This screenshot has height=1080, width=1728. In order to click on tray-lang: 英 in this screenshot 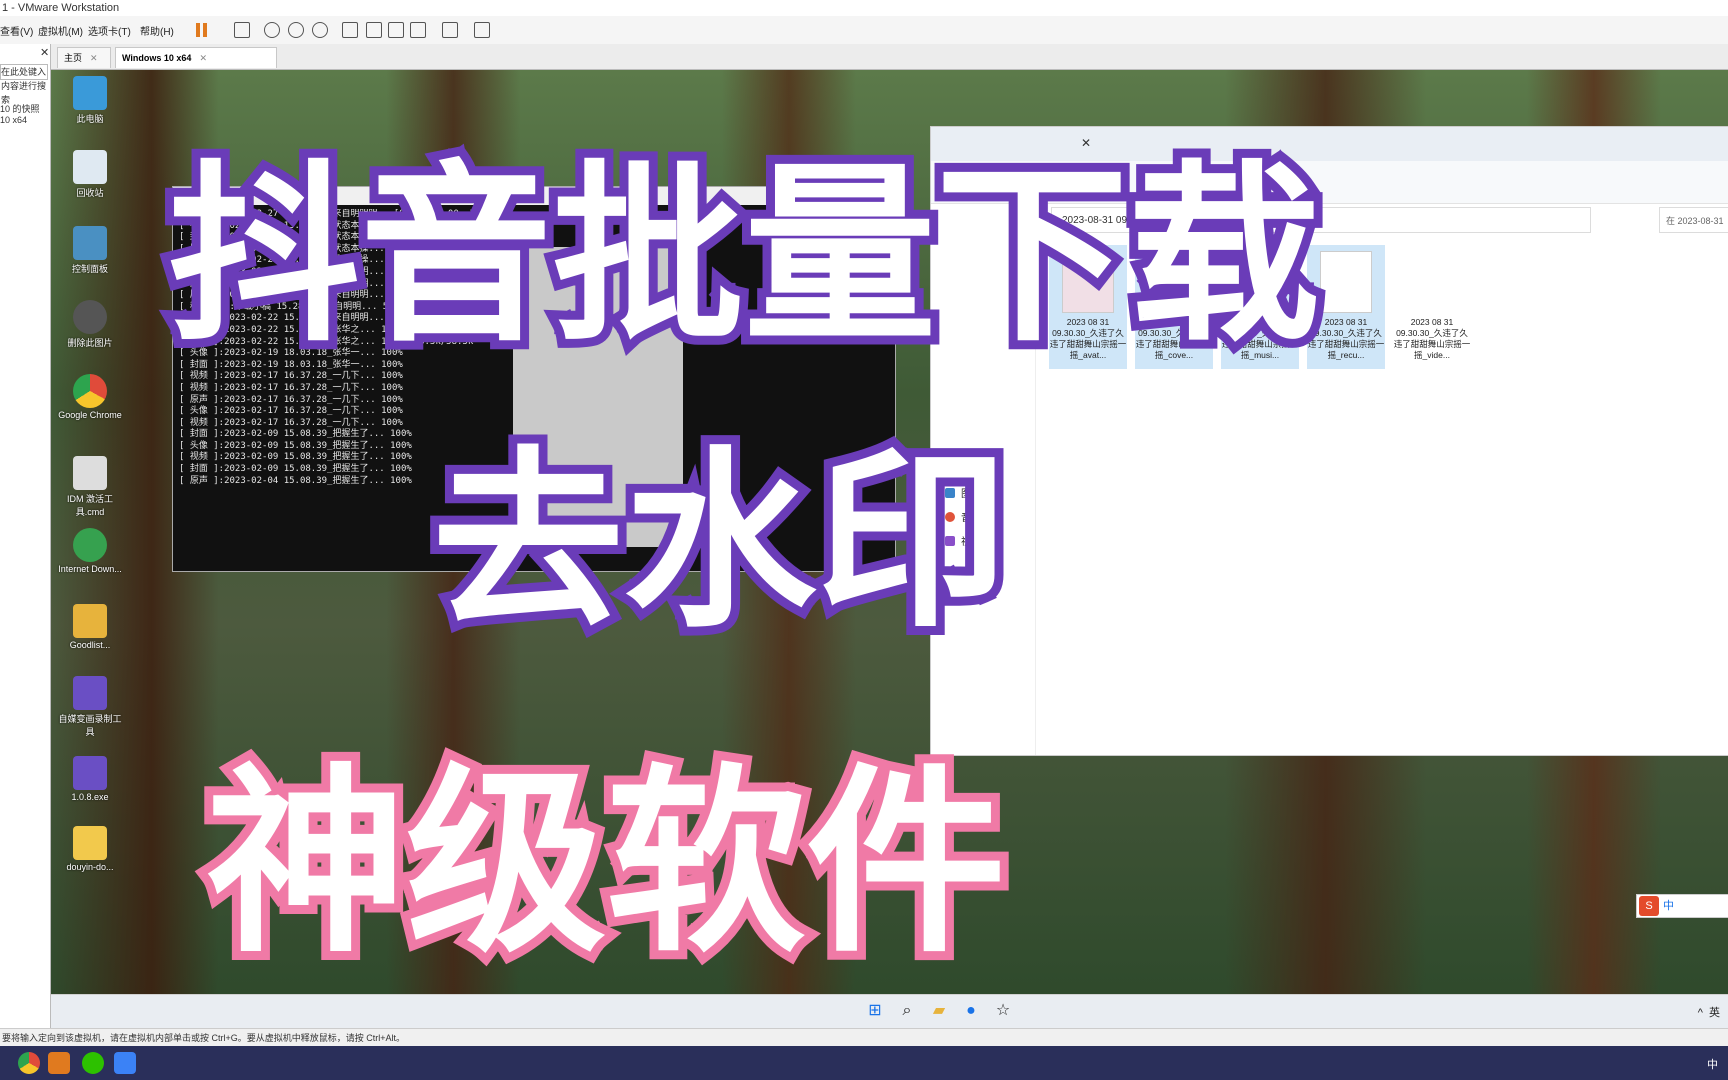, I will do `click(1714, 1013)`.